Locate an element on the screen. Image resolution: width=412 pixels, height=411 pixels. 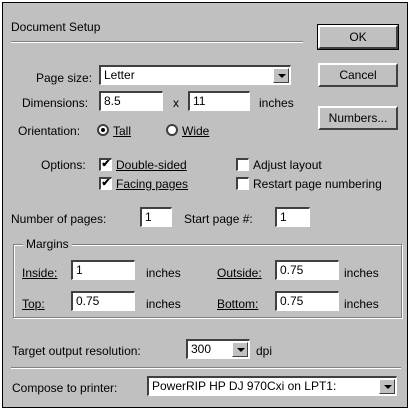
bottom-label: Bottom: is located at coordinates (238, 304).